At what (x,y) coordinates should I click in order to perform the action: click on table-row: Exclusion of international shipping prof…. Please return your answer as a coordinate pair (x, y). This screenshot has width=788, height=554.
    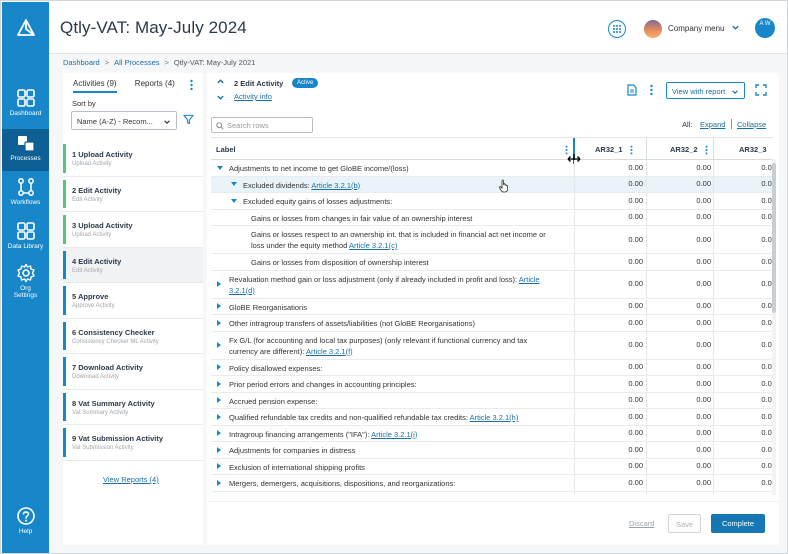
    Looking at the image, I should click on (492, 467).